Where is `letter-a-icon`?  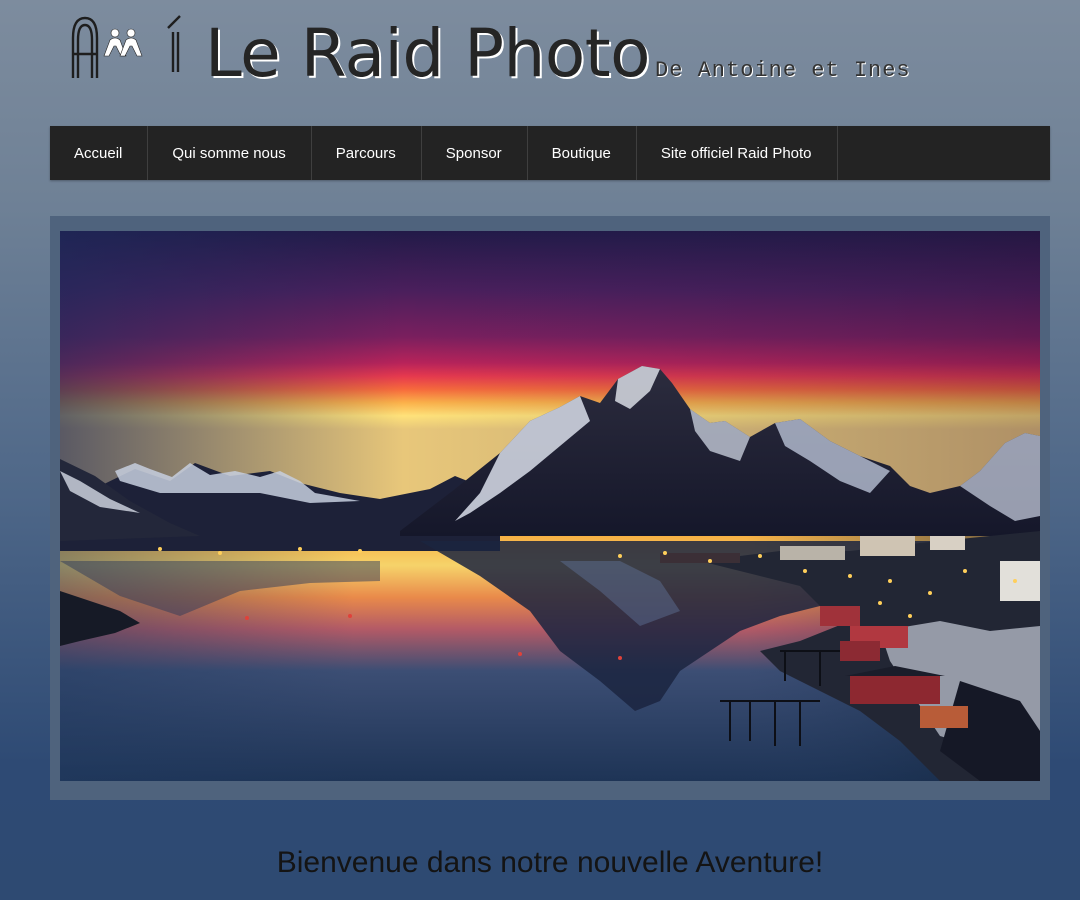 letter-a-icon is located at coordinates (85, 47).